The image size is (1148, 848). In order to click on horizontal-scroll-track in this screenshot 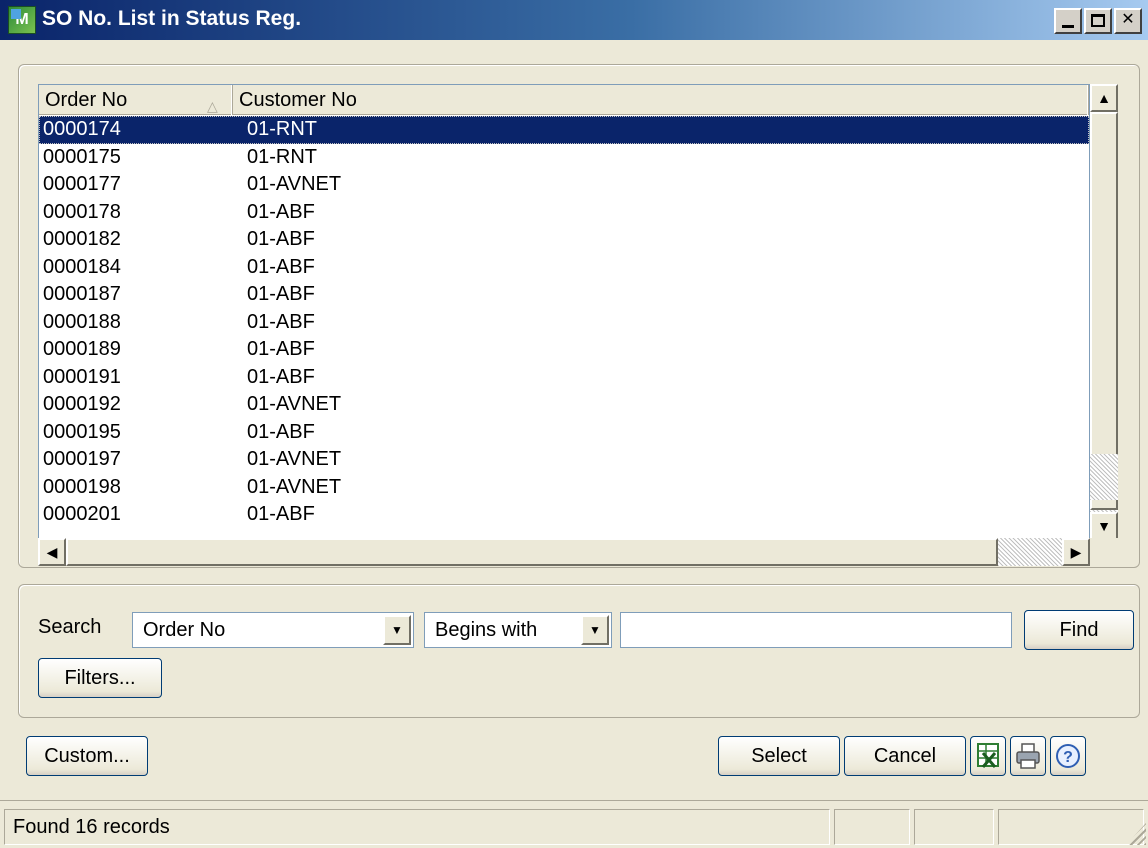, I will do `click(1030, 552)`.